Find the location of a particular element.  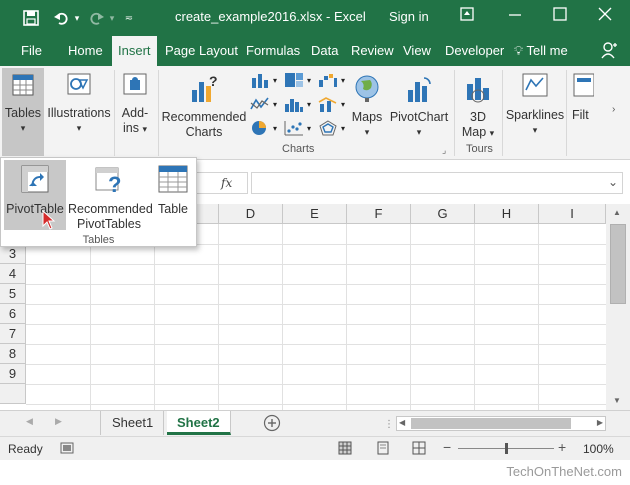

insert-function-button: fx is located at coordinates (226, 183).